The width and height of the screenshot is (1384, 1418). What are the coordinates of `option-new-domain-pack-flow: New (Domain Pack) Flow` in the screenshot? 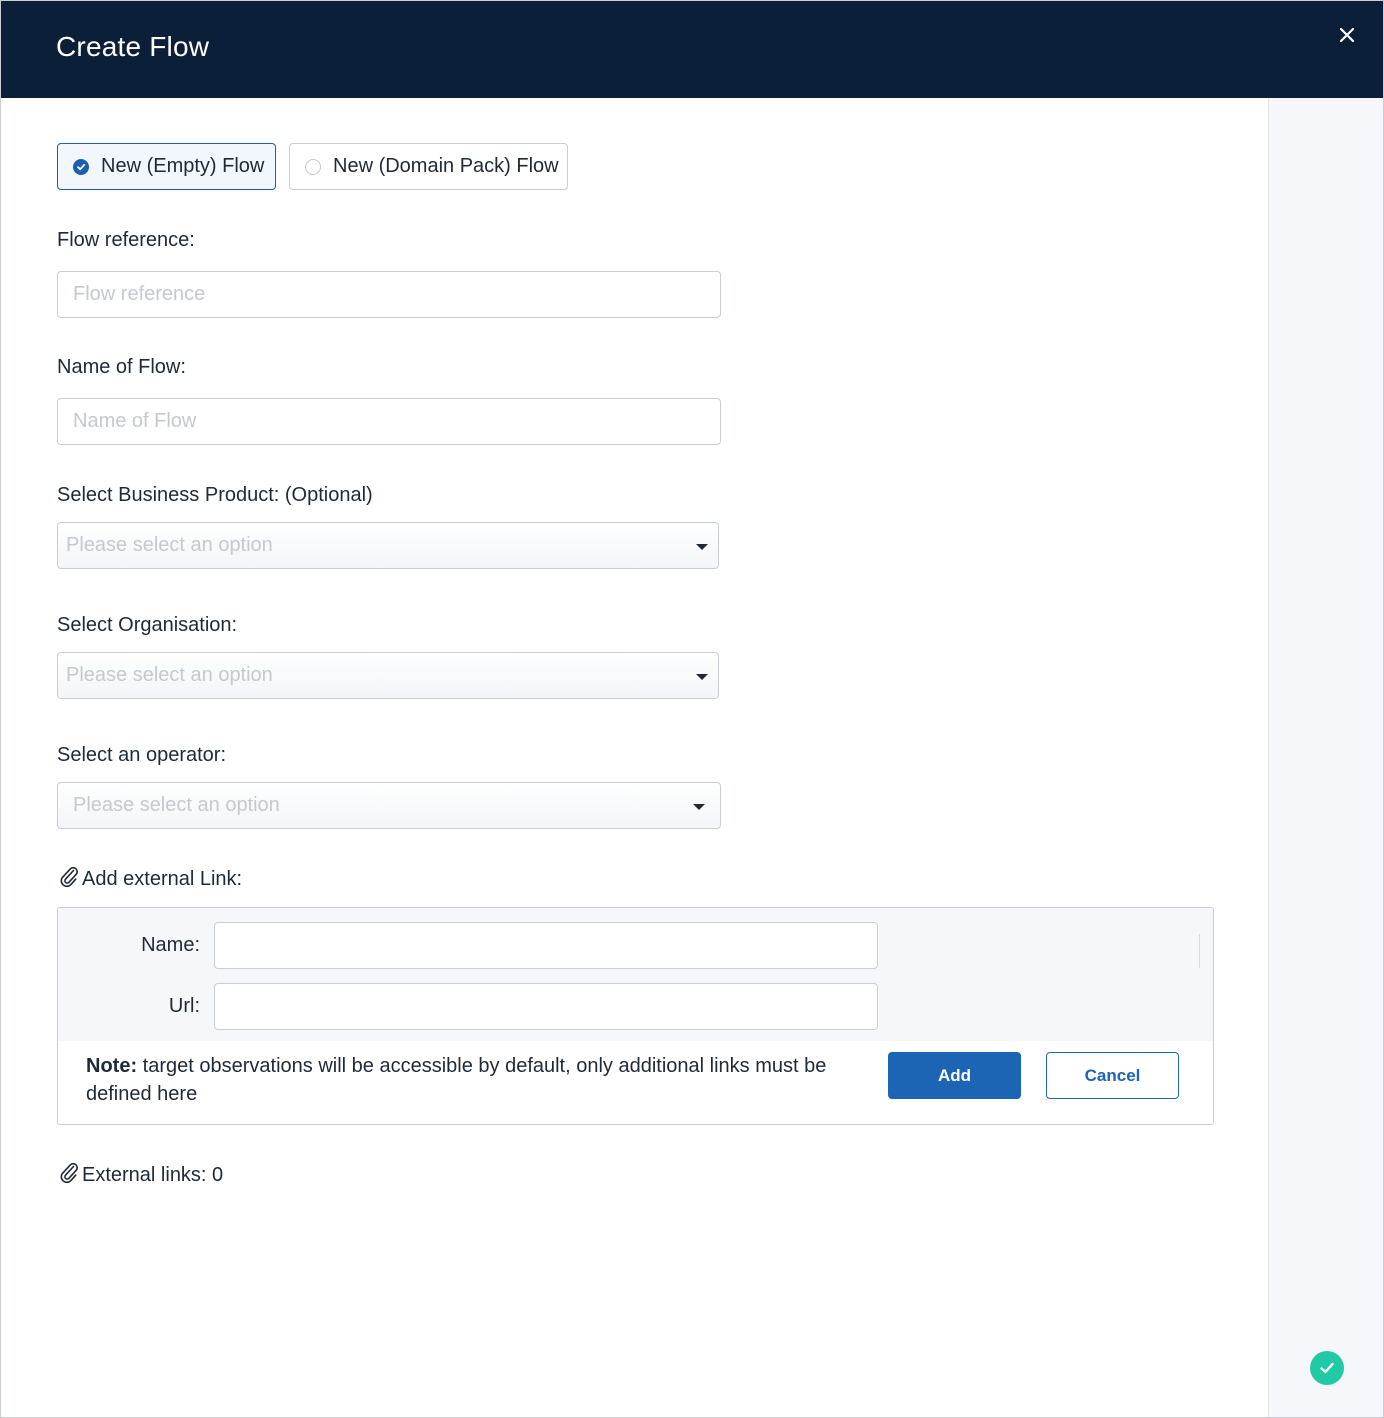 It's located at (428, 166).